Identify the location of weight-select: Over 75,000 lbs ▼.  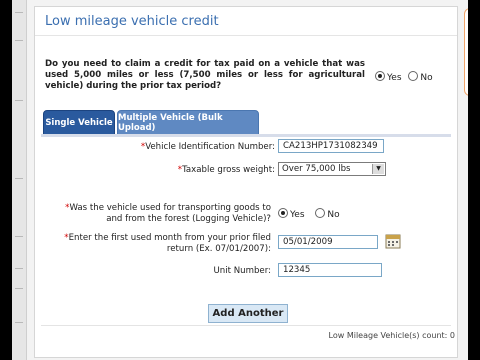
(332, 169).